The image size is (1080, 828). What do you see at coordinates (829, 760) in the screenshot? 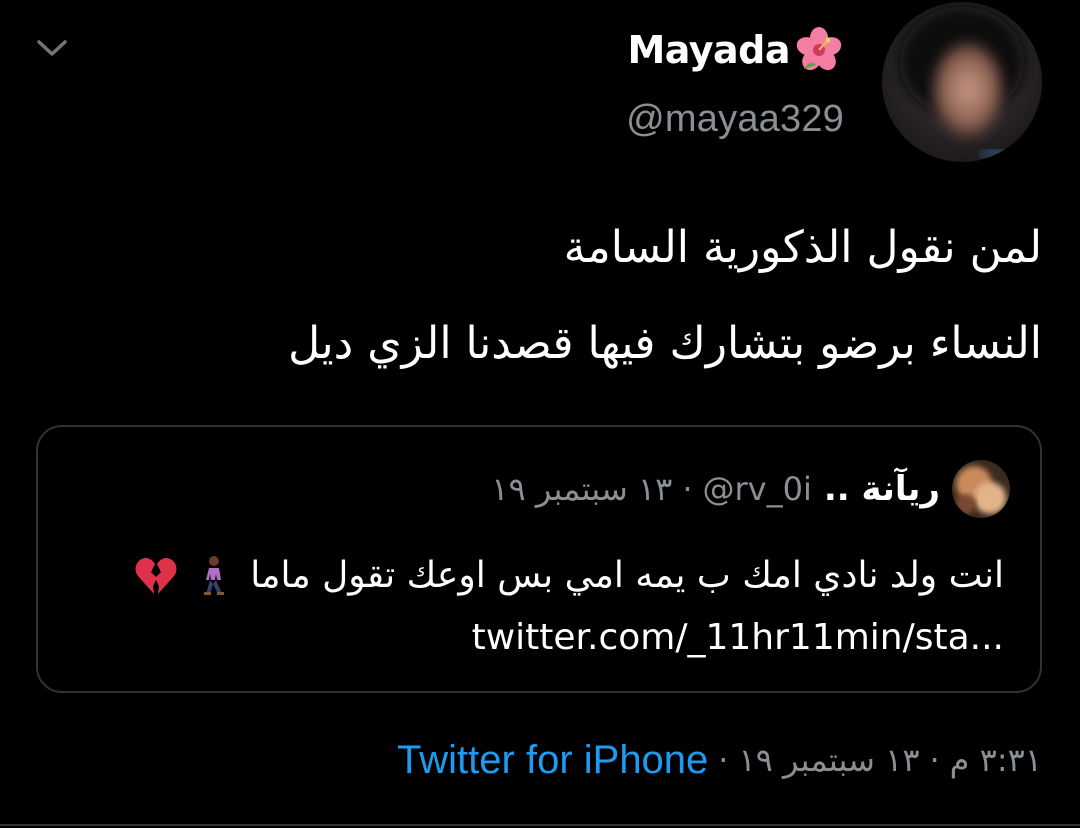
I see `tweet-date: ١٣ سبتمبر ١٩` at bounding box center [829, 760].